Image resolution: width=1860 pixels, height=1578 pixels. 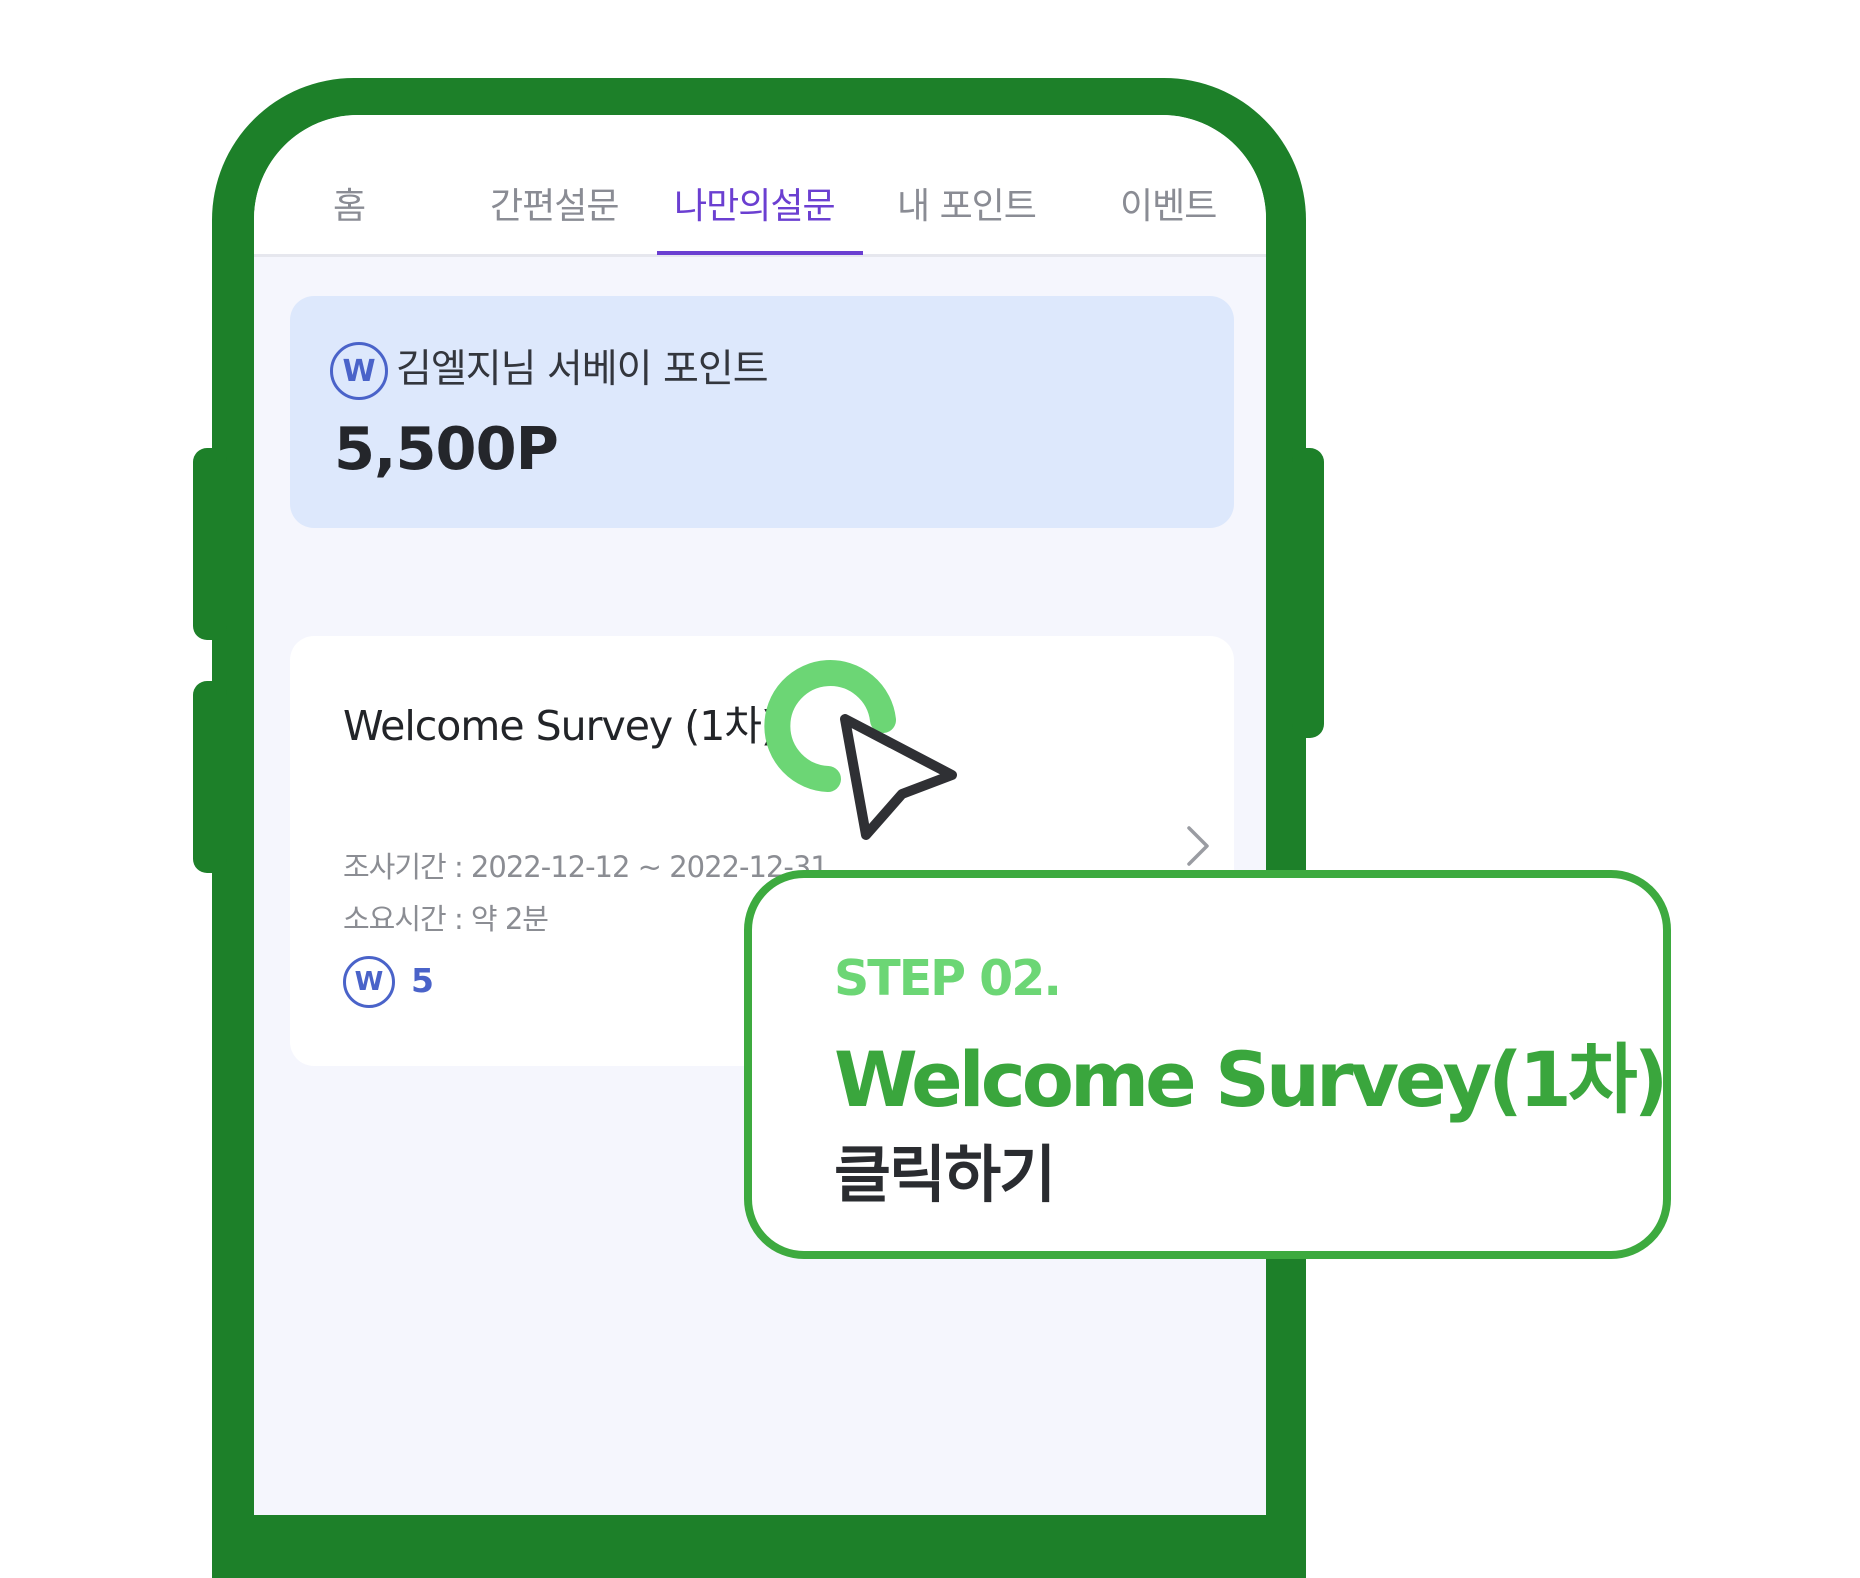 What do you see at coordinates (898, 777) in the screenshot?
I see `cursor-arrow-icon` at bounding box center [898, 777].